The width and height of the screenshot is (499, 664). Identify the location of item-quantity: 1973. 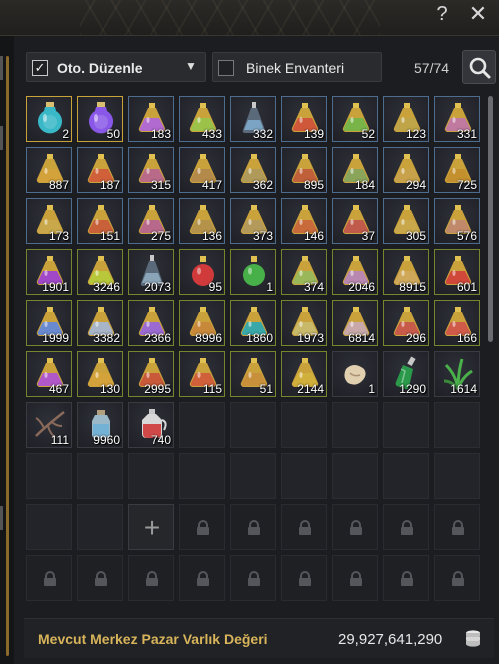
(310, 338).